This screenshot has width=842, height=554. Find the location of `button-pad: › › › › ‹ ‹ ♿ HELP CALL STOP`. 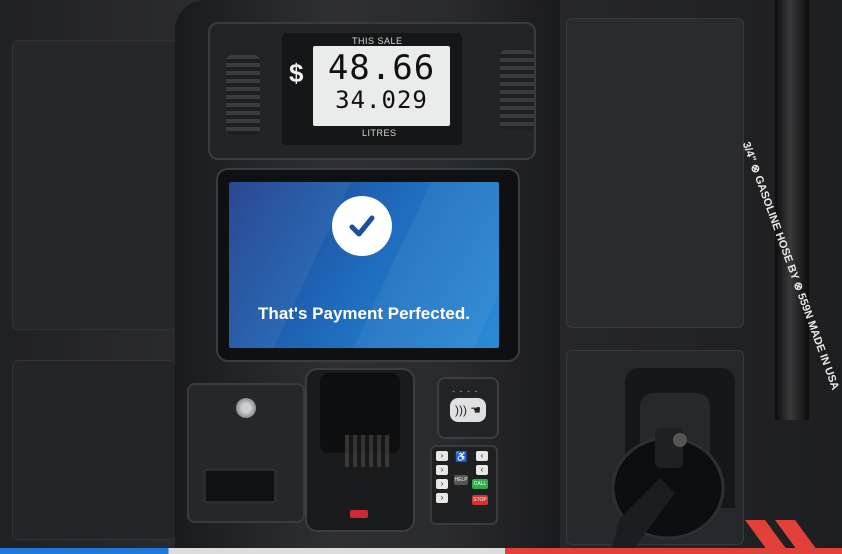

button-pad: › › › › ‹ ‹ ♿ HELP CALL STOP is located at coordinates (464, 485).